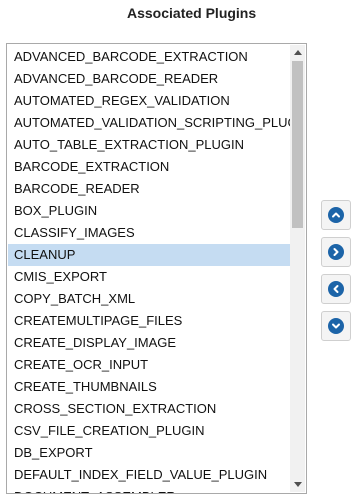 The width and height of the screenshot is (356, 501). I want to click on plugin-option: DOCUMENT_ASSEMBLER, so click(149, 489).